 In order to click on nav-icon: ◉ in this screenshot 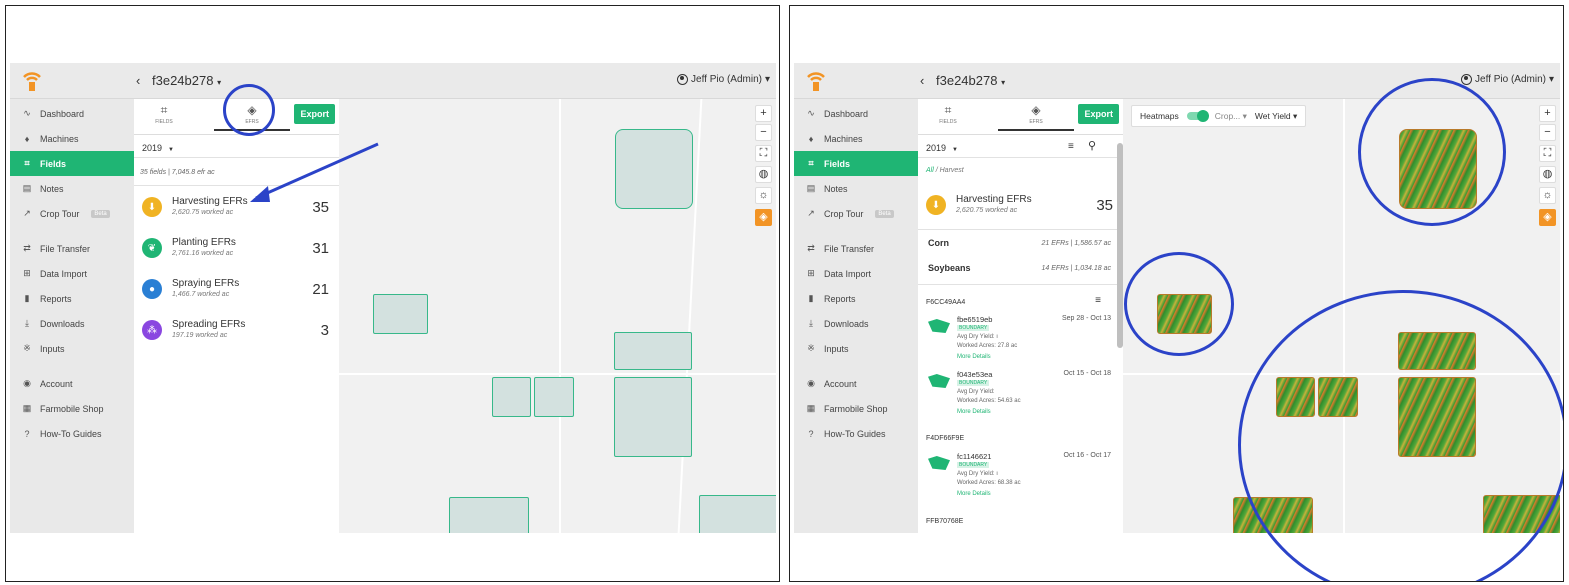, I will do `click(27, 383)`.